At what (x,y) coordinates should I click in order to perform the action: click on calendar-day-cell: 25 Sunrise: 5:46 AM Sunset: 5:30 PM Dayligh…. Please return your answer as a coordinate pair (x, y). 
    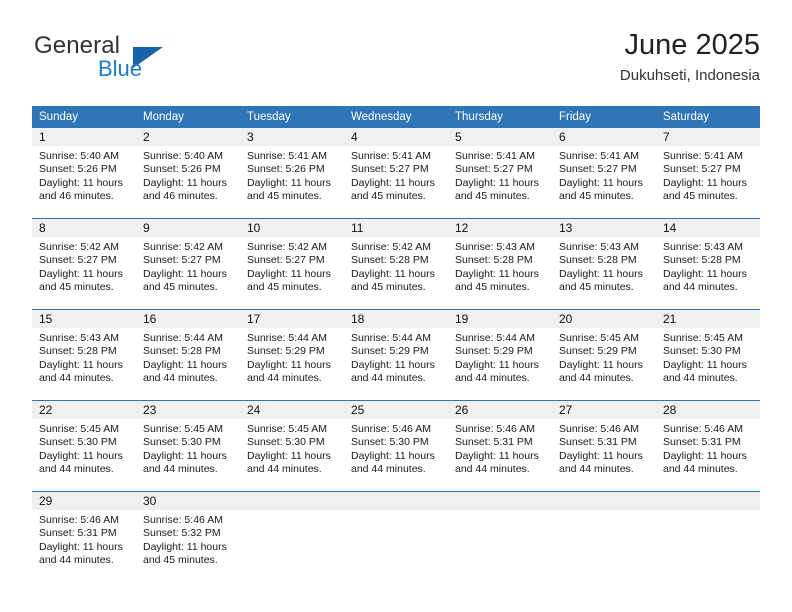
    Looking at the image, I should click on (396, 446).